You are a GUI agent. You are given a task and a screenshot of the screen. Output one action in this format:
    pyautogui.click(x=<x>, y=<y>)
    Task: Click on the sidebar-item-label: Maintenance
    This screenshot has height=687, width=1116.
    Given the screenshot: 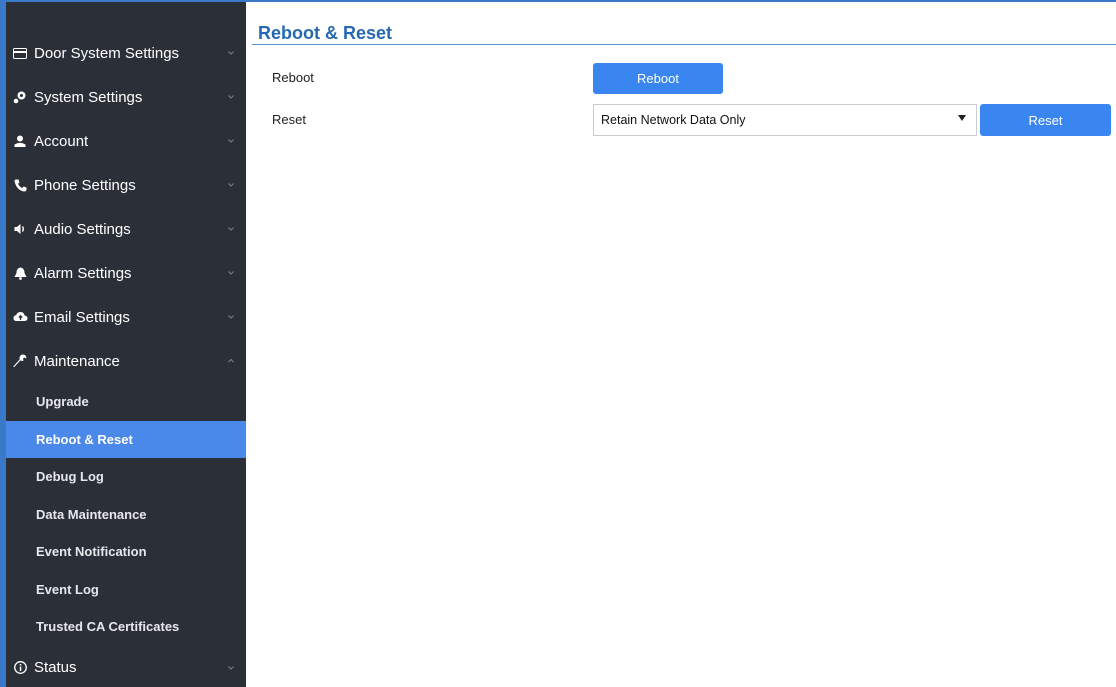 What is the action you would take?
    pyautogui.click(x=77, y=361)
    